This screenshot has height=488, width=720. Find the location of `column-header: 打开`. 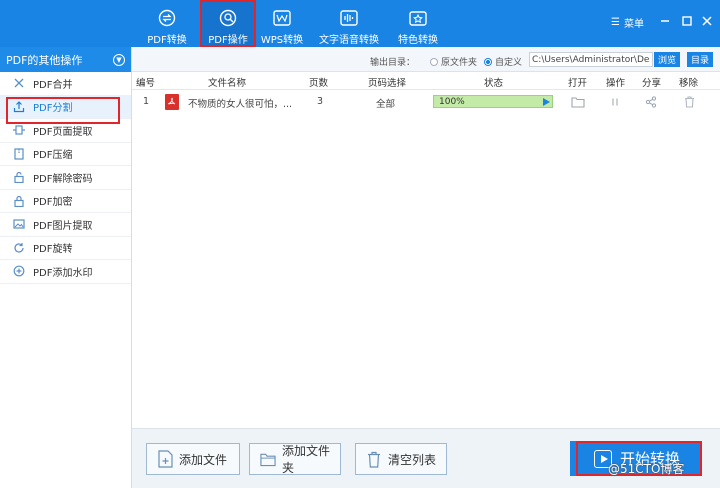

column-header: 打开 is located at coordinates (578, 83).